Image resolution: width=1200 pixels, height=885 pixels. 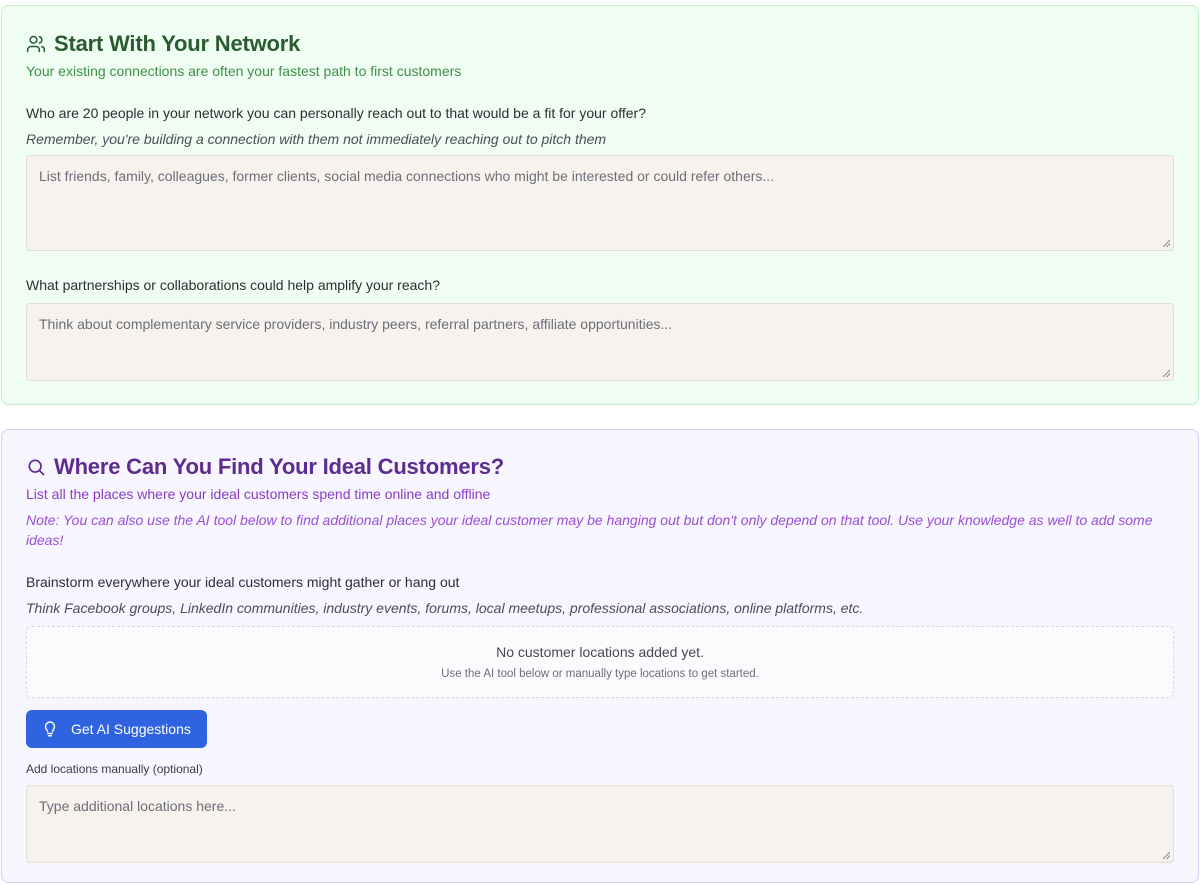 What do you see at coordinates (600, 467) in the screenshot?
I see `find-title-row: Where Can You Find Your Ideal Customers?` at bounding box center [600, 467].